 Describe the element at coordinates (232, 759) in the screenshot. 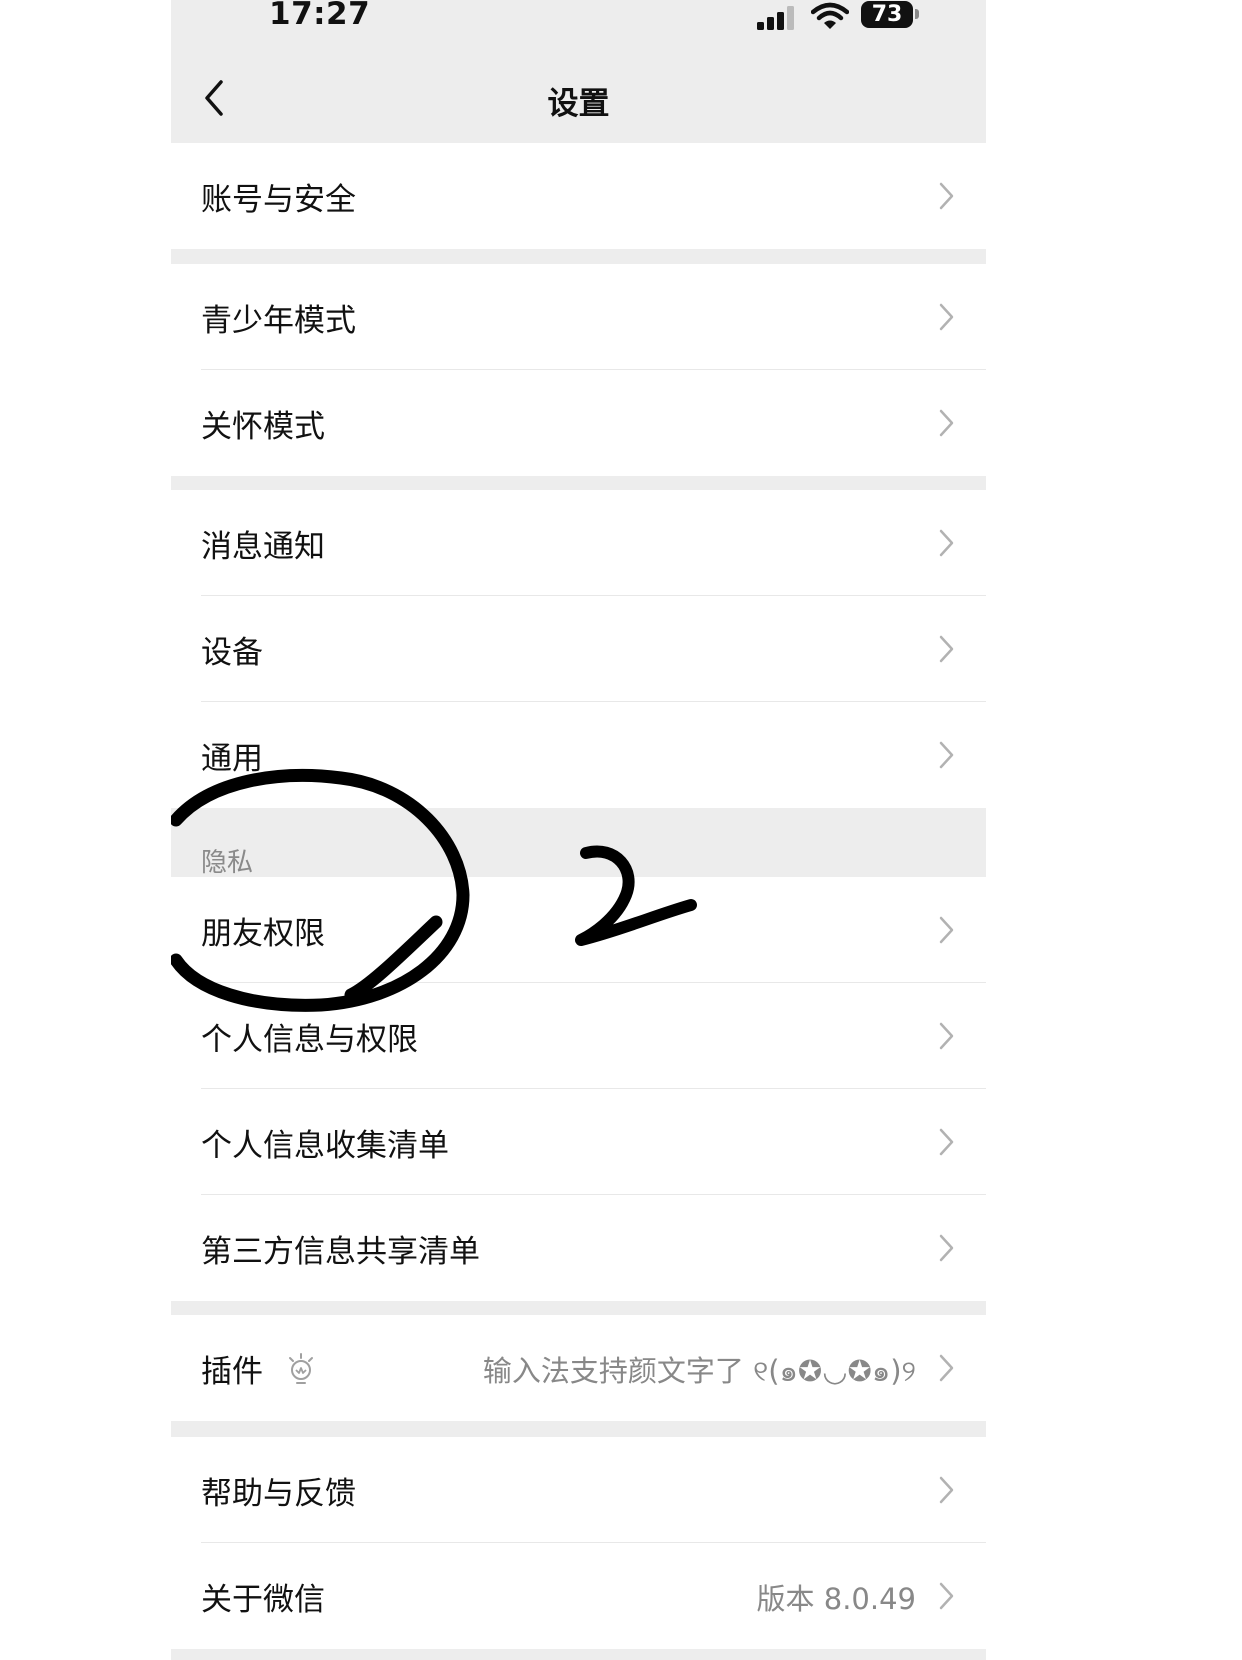

I see `row-label: 通用` at that location.